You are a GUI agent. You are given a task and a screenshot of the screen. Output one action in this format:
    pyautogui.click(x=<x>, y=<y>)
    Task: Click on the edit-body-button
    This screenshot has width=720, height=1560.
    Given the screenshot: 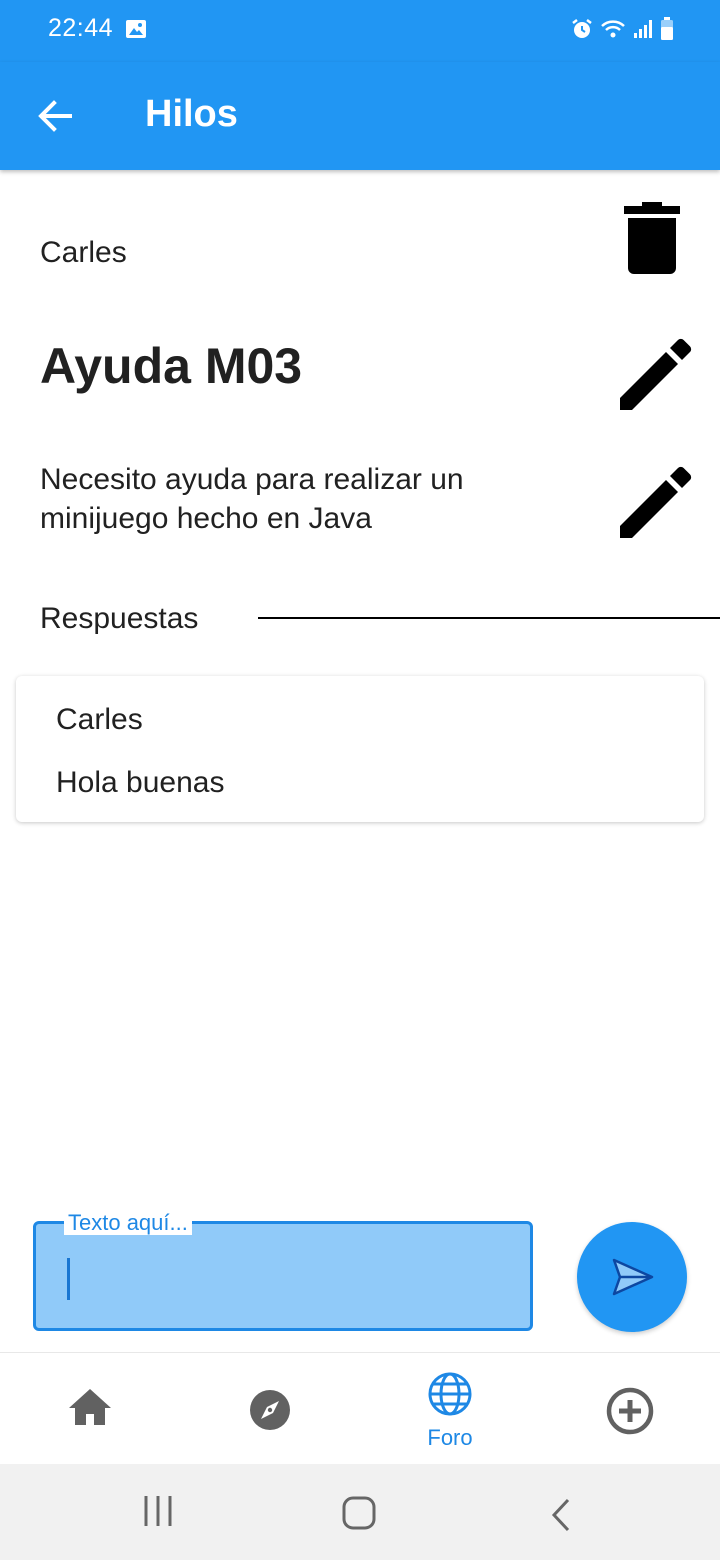 What is the action you would take?
    pyautogui.click(x=654, y=504)
    